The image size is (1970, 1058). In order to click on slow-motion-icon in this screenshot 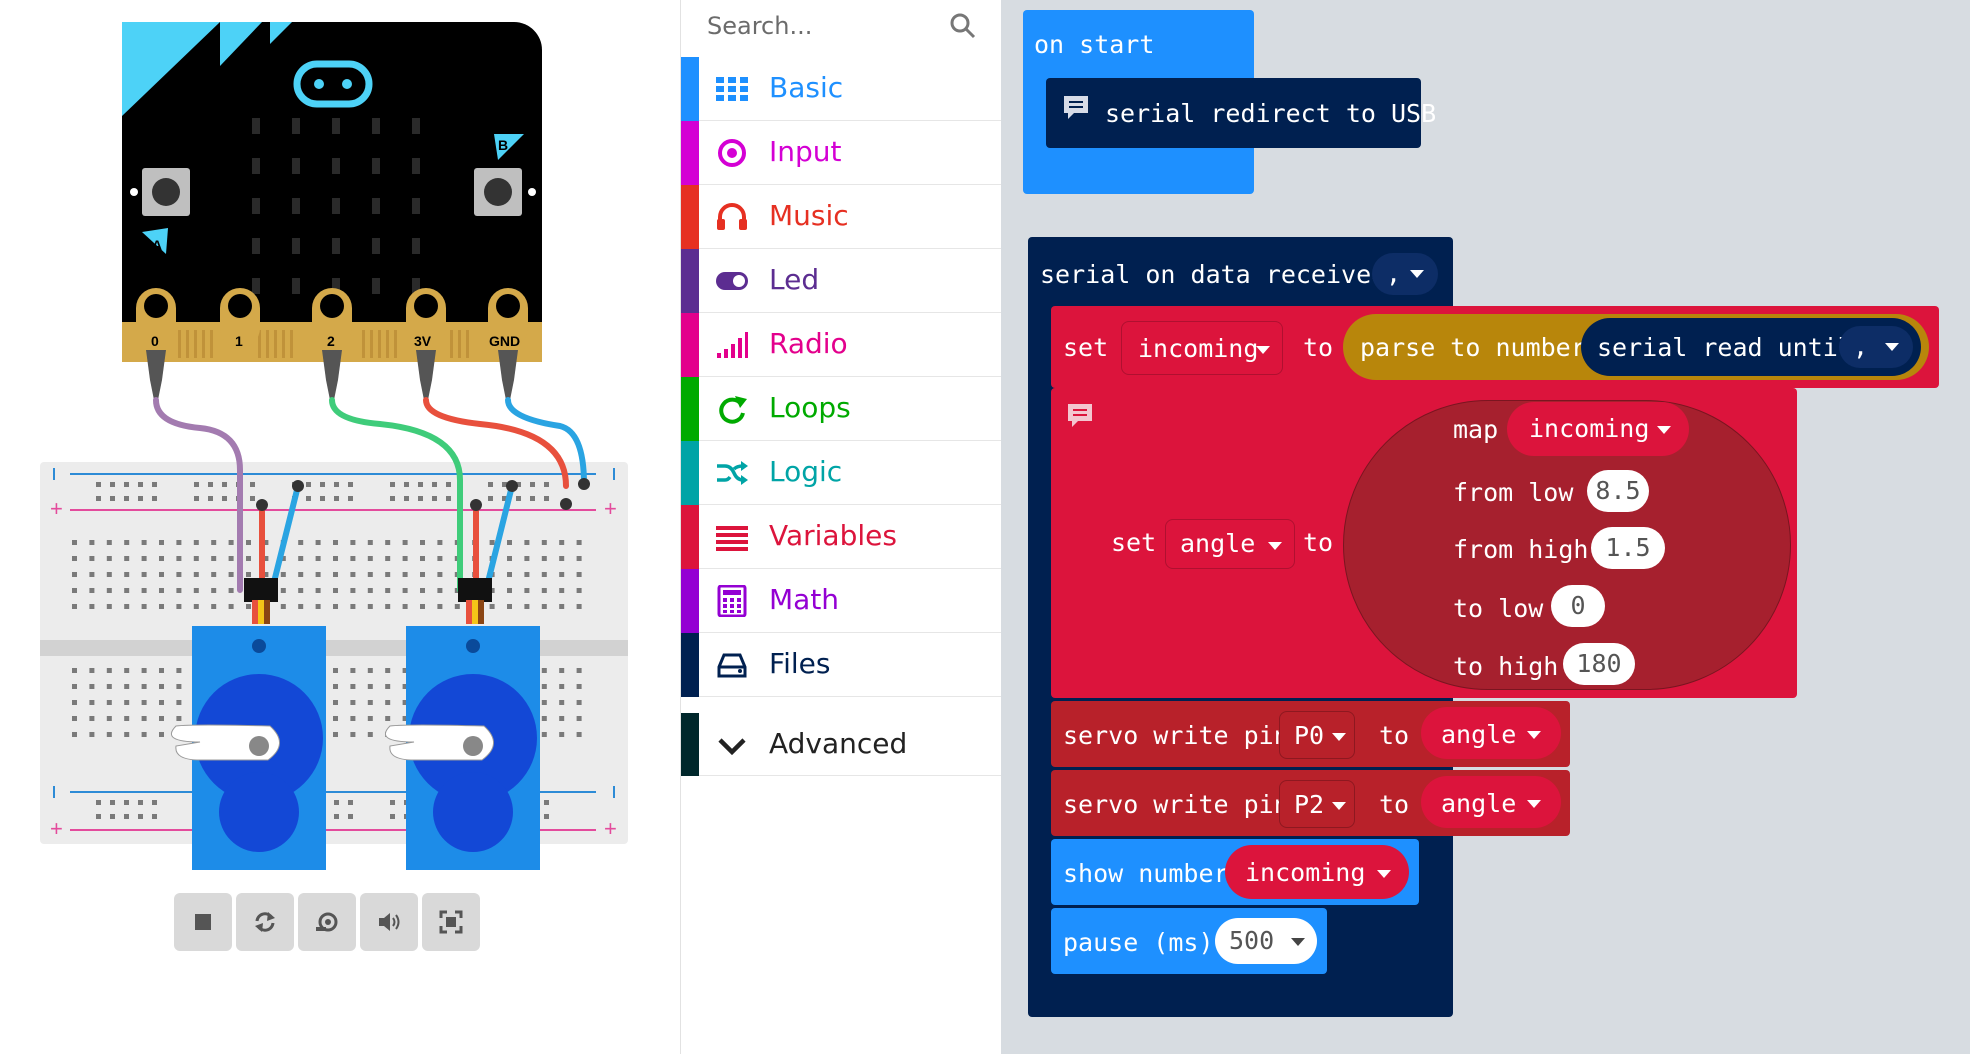, I will do `click(327, 922)`.